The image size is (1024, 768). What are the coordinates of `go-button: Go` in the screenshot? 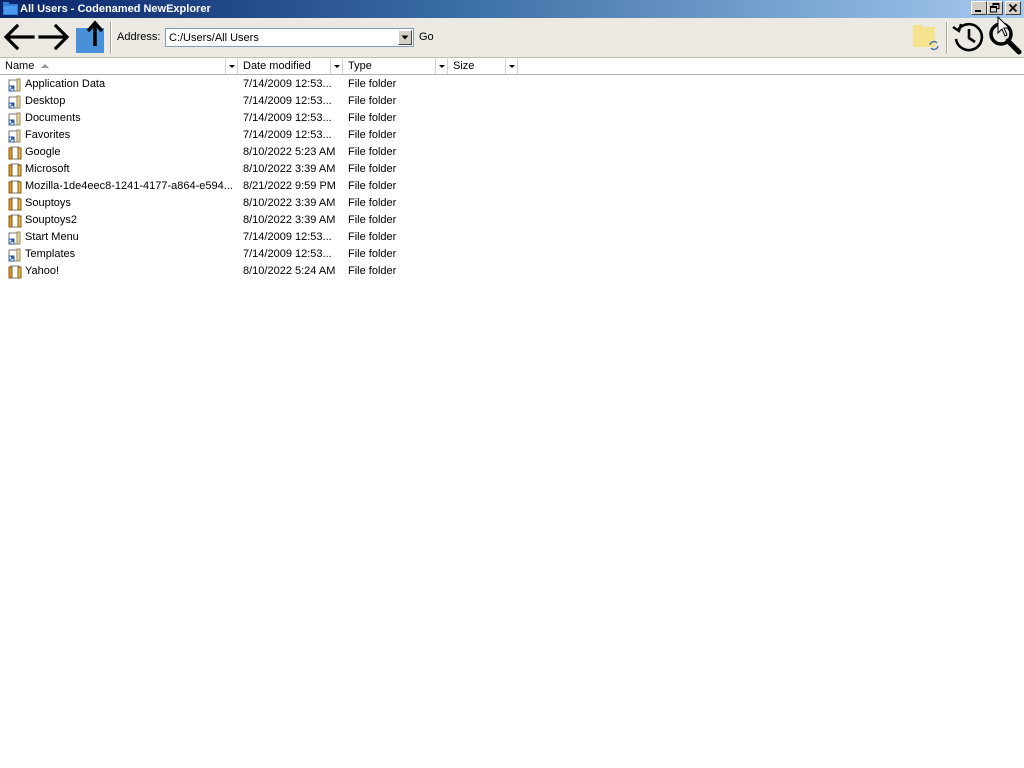 It's located at (426, 37).